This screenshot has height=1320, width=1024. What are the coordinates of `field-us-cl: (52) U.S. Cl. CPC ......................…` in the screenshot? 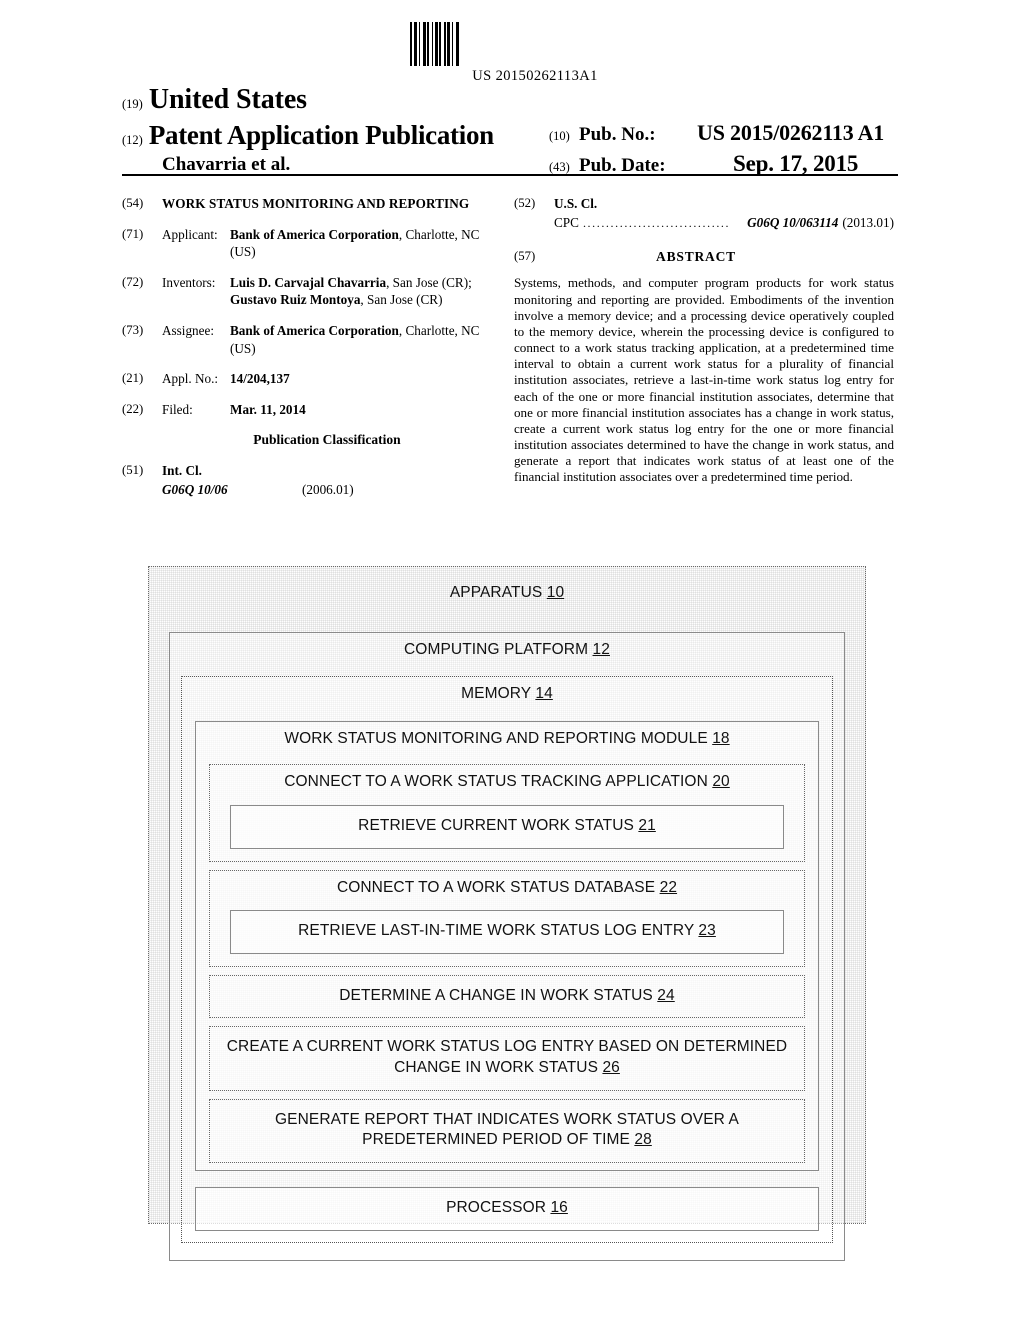 It's located at (704, 213).